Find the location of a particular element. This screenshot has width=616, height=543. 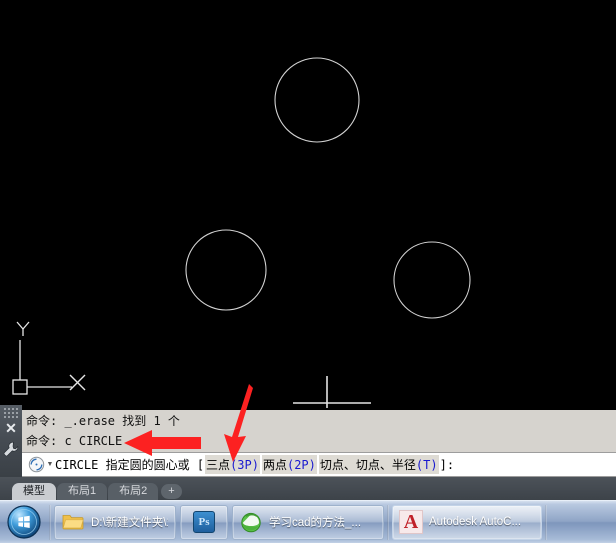

option-3p-key: (3P) is located at coordinates (244, 465).